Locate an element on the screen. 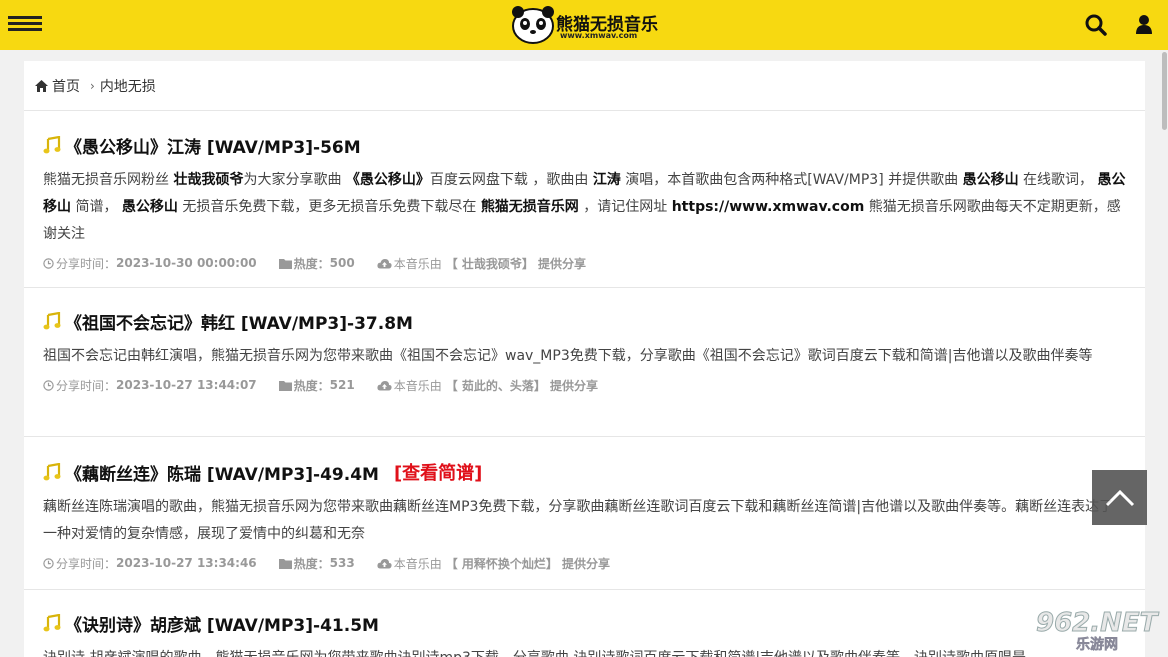  share-user-link: 【 壮哉我硕爷】 is located at coordinates (490, 263).